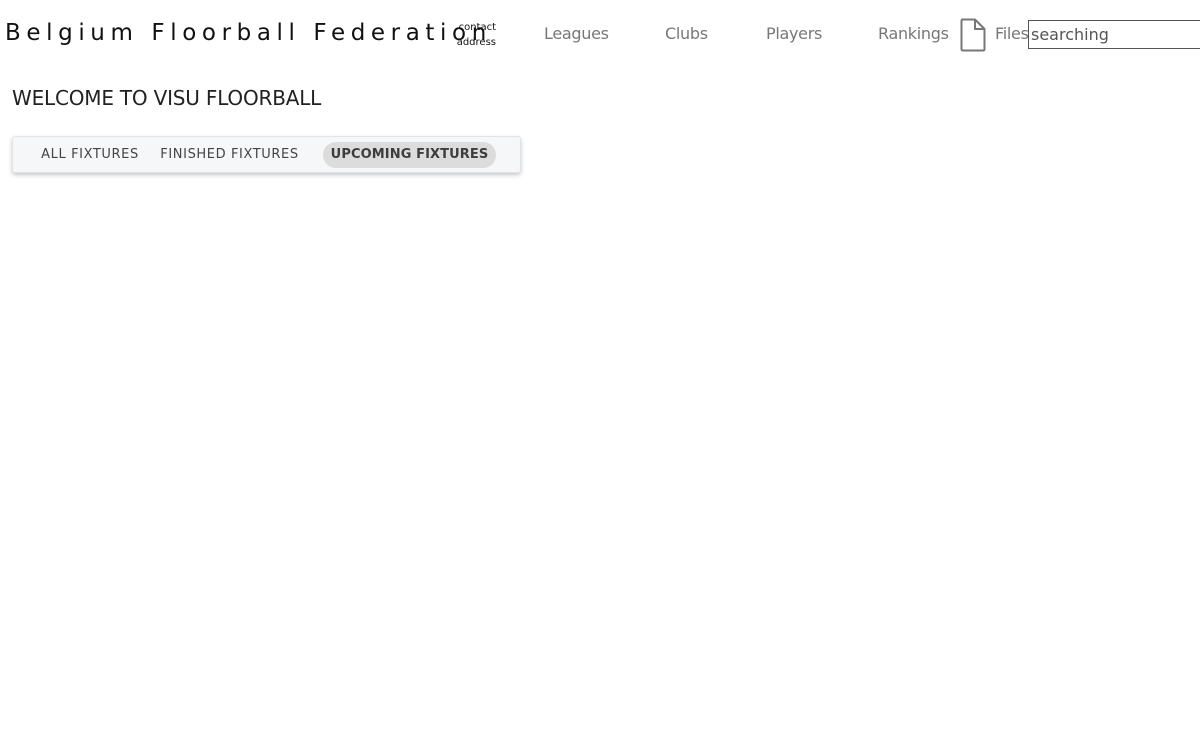 This screenshot has height=740, width=1200. I want to click on contact-block: contact address, so click(472, 35).